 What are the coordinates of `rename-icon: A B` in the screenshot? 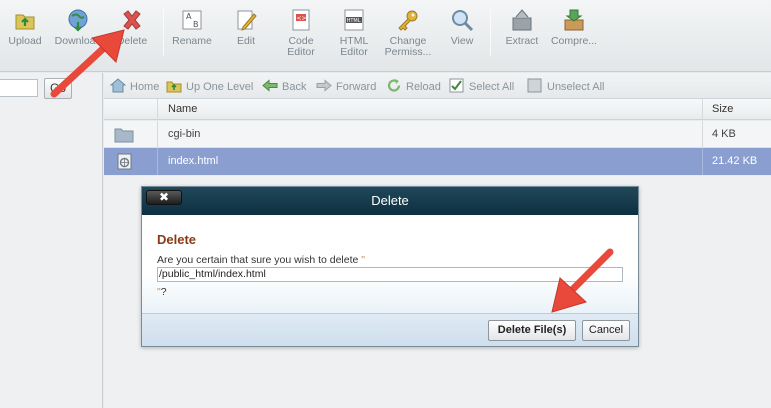 It's located at (192, 20).